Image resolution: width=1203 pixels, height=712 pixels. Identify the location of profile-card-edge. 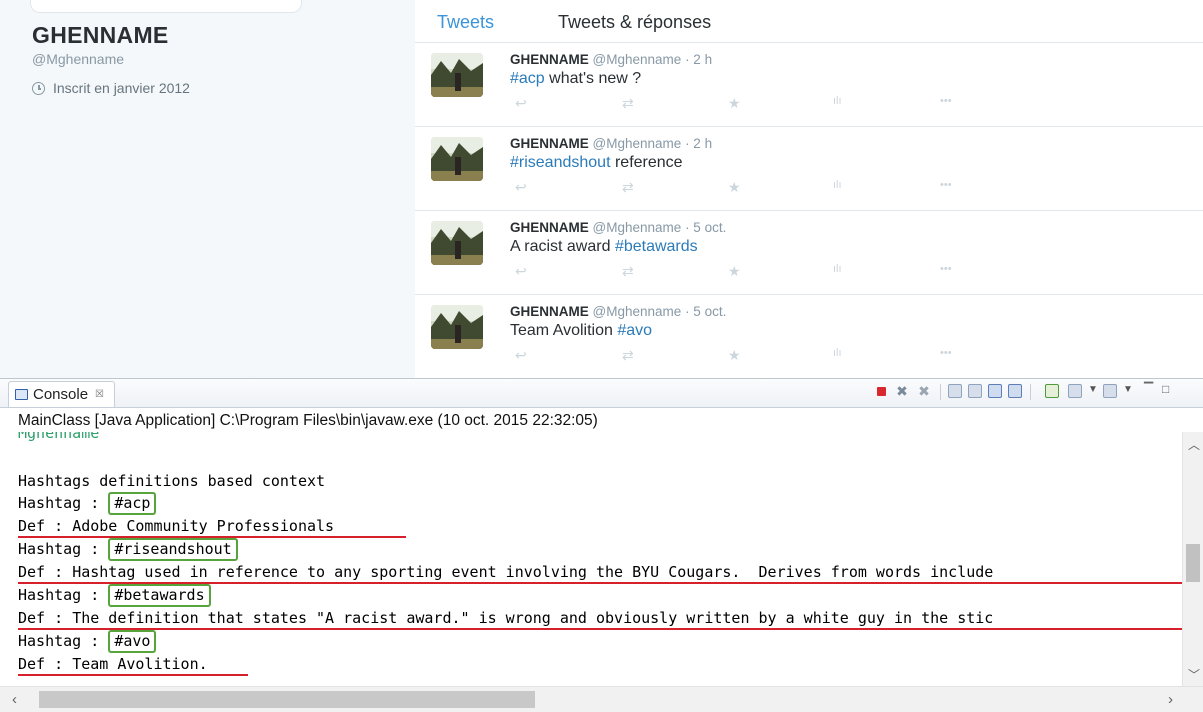
(166, 6).